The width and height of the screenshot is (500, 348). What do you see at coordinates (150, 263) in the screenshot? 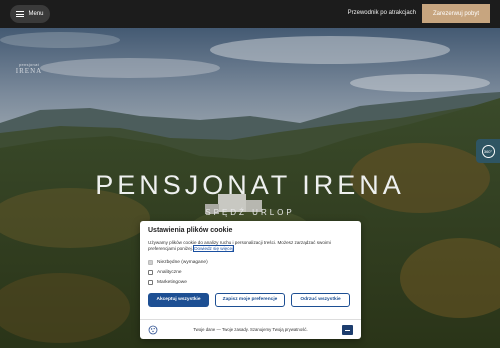
I see `necessary-checkbox` at bounding box center [150, 263].